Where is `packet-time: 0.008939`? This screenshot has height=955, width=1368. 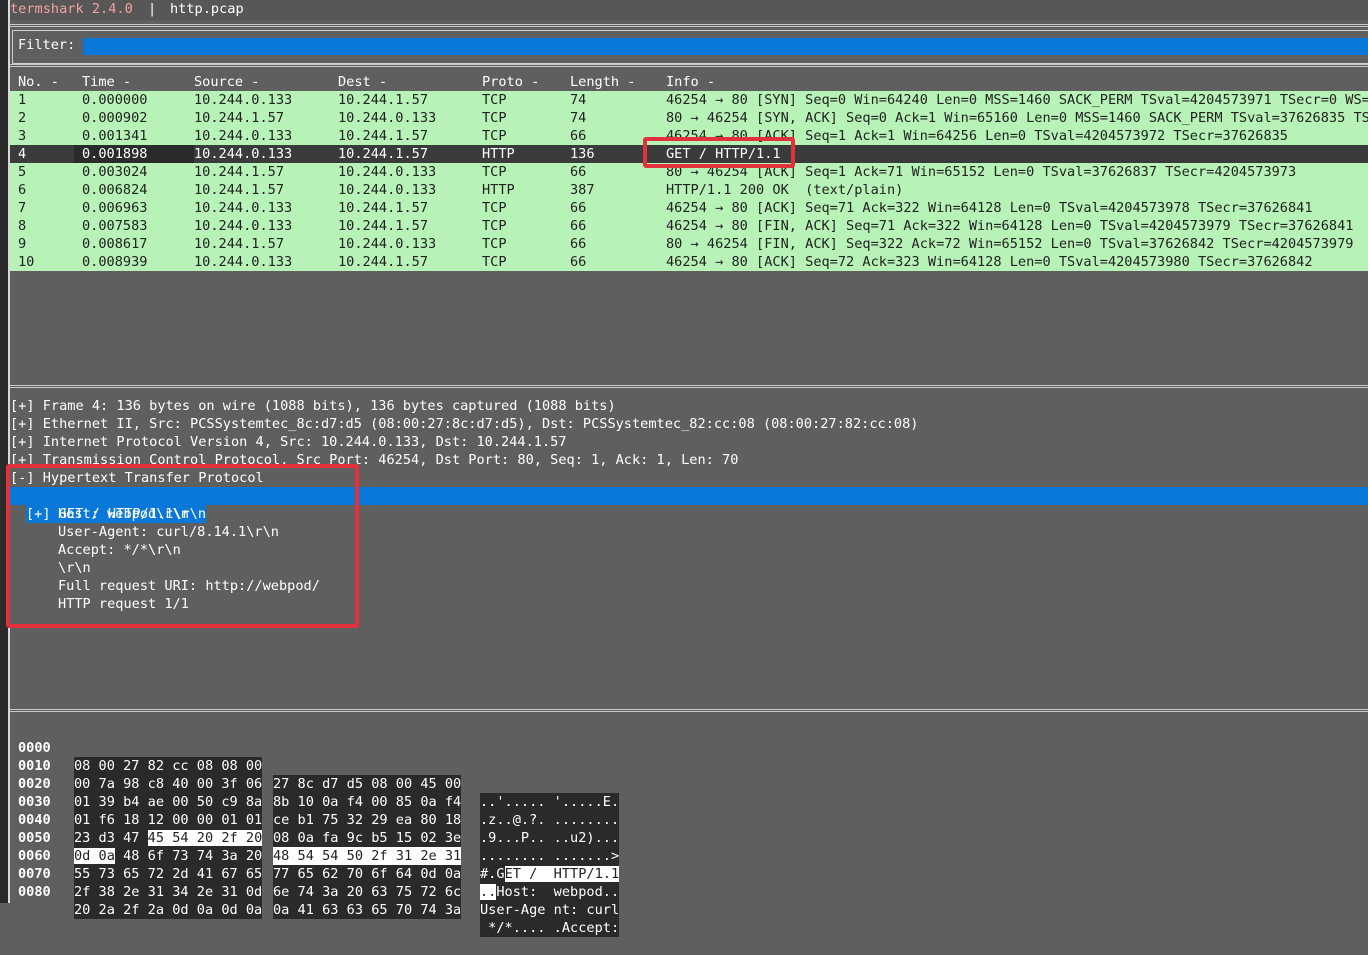 packet-time: 0.008939 is located at coordinates (115, 262).